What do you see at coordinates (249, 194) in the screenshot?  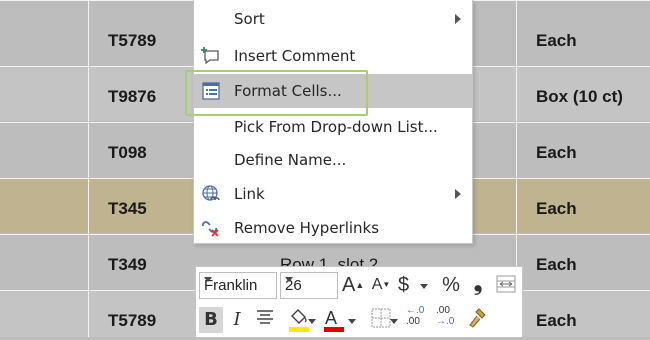 I see `menu-item-label: Link` at bounding box center [249, 194].